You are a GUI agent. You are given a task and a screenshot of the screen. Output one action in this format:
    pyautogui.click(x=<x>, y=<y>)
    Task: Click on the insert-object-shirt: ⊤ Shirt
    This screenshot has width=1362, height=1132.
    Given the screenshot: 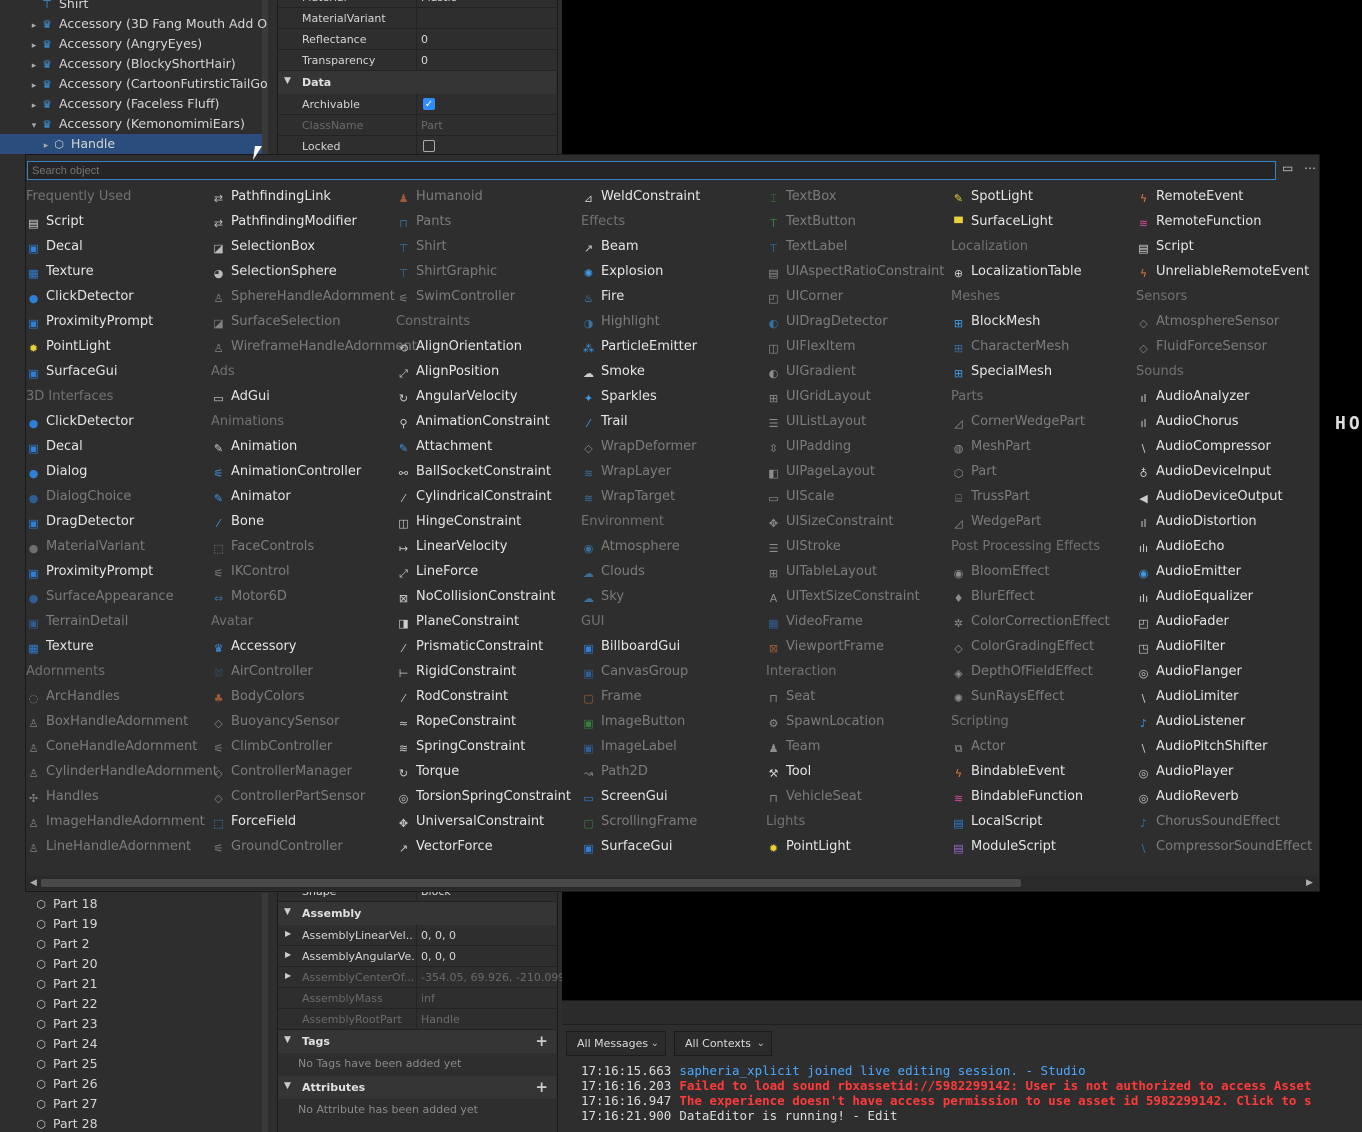 What is the action you would take?
    pyautogui.click(x=491, y=246)
    